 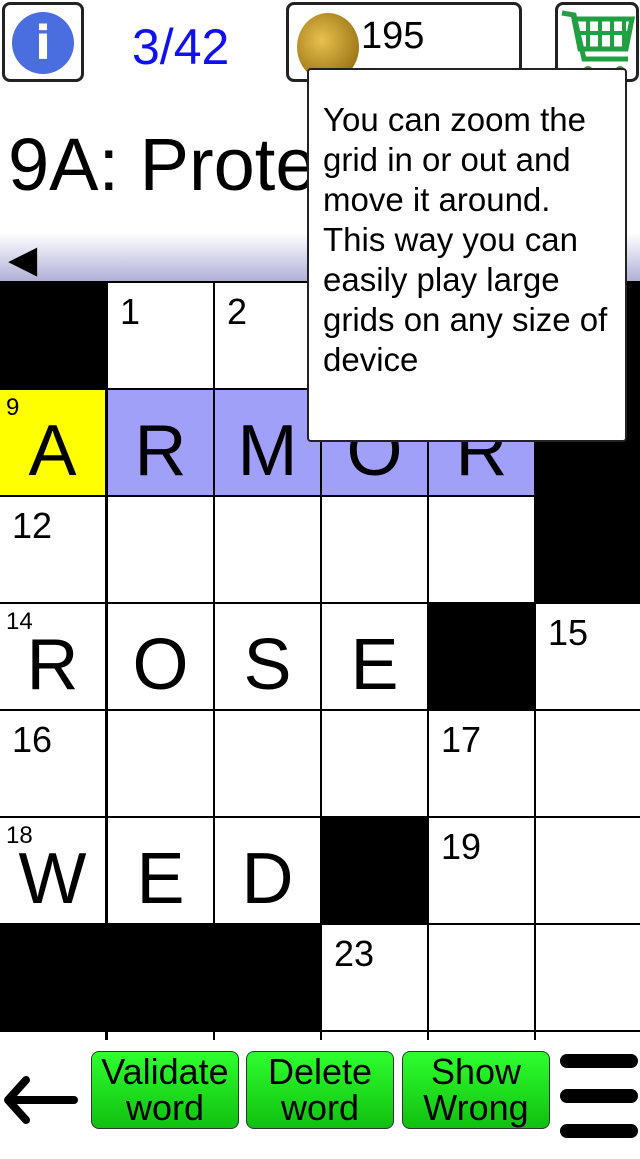 I want to click on cell-letter: O, so click(x=160, y=665).